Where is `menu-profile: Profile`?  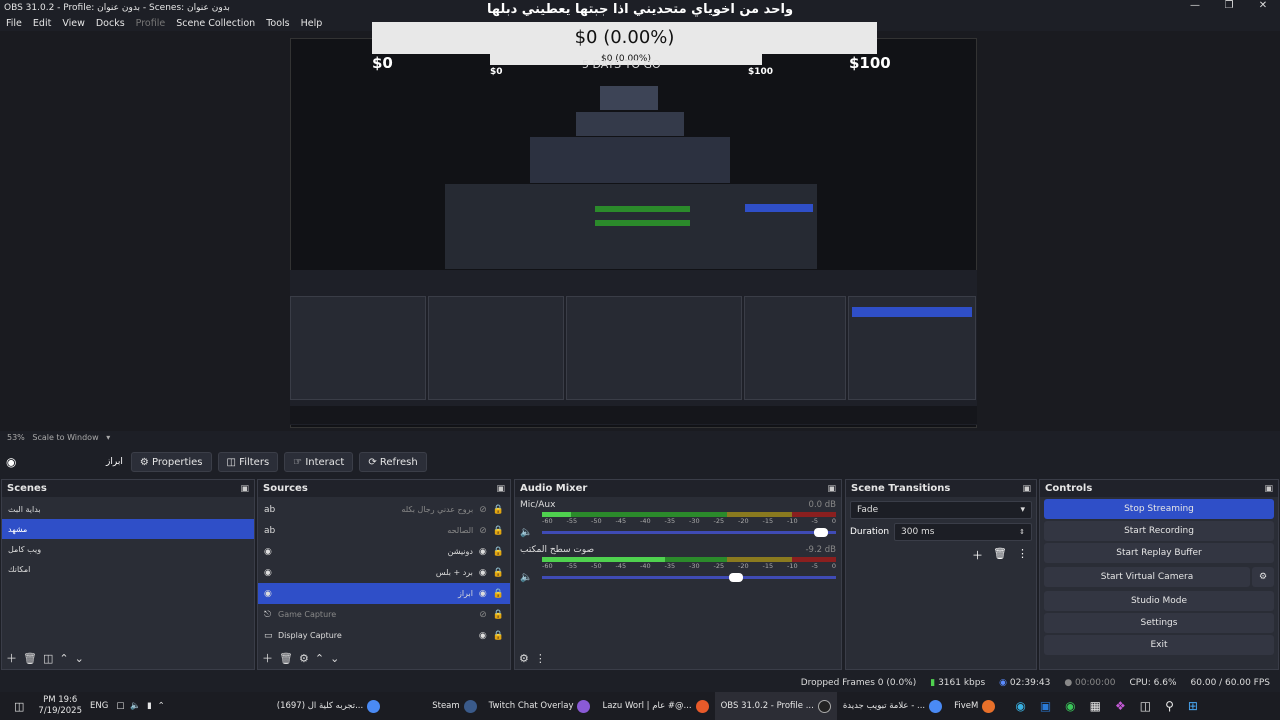 menu-profile: Profile is located at coordinates (151, 23).